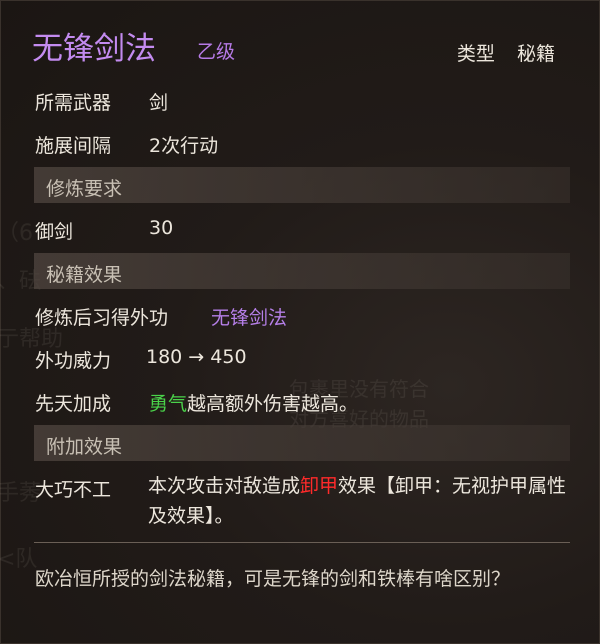  I want to click on effects-header: 秘籍效果, so click(84, 275).